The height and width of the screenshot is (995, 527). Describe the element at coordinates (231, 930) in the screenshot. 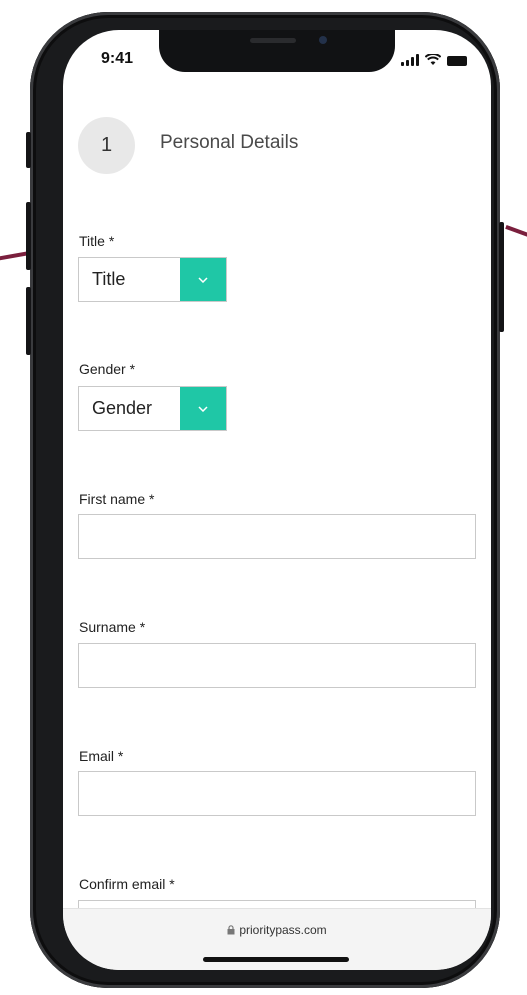

I see `lock-icon` at that location.